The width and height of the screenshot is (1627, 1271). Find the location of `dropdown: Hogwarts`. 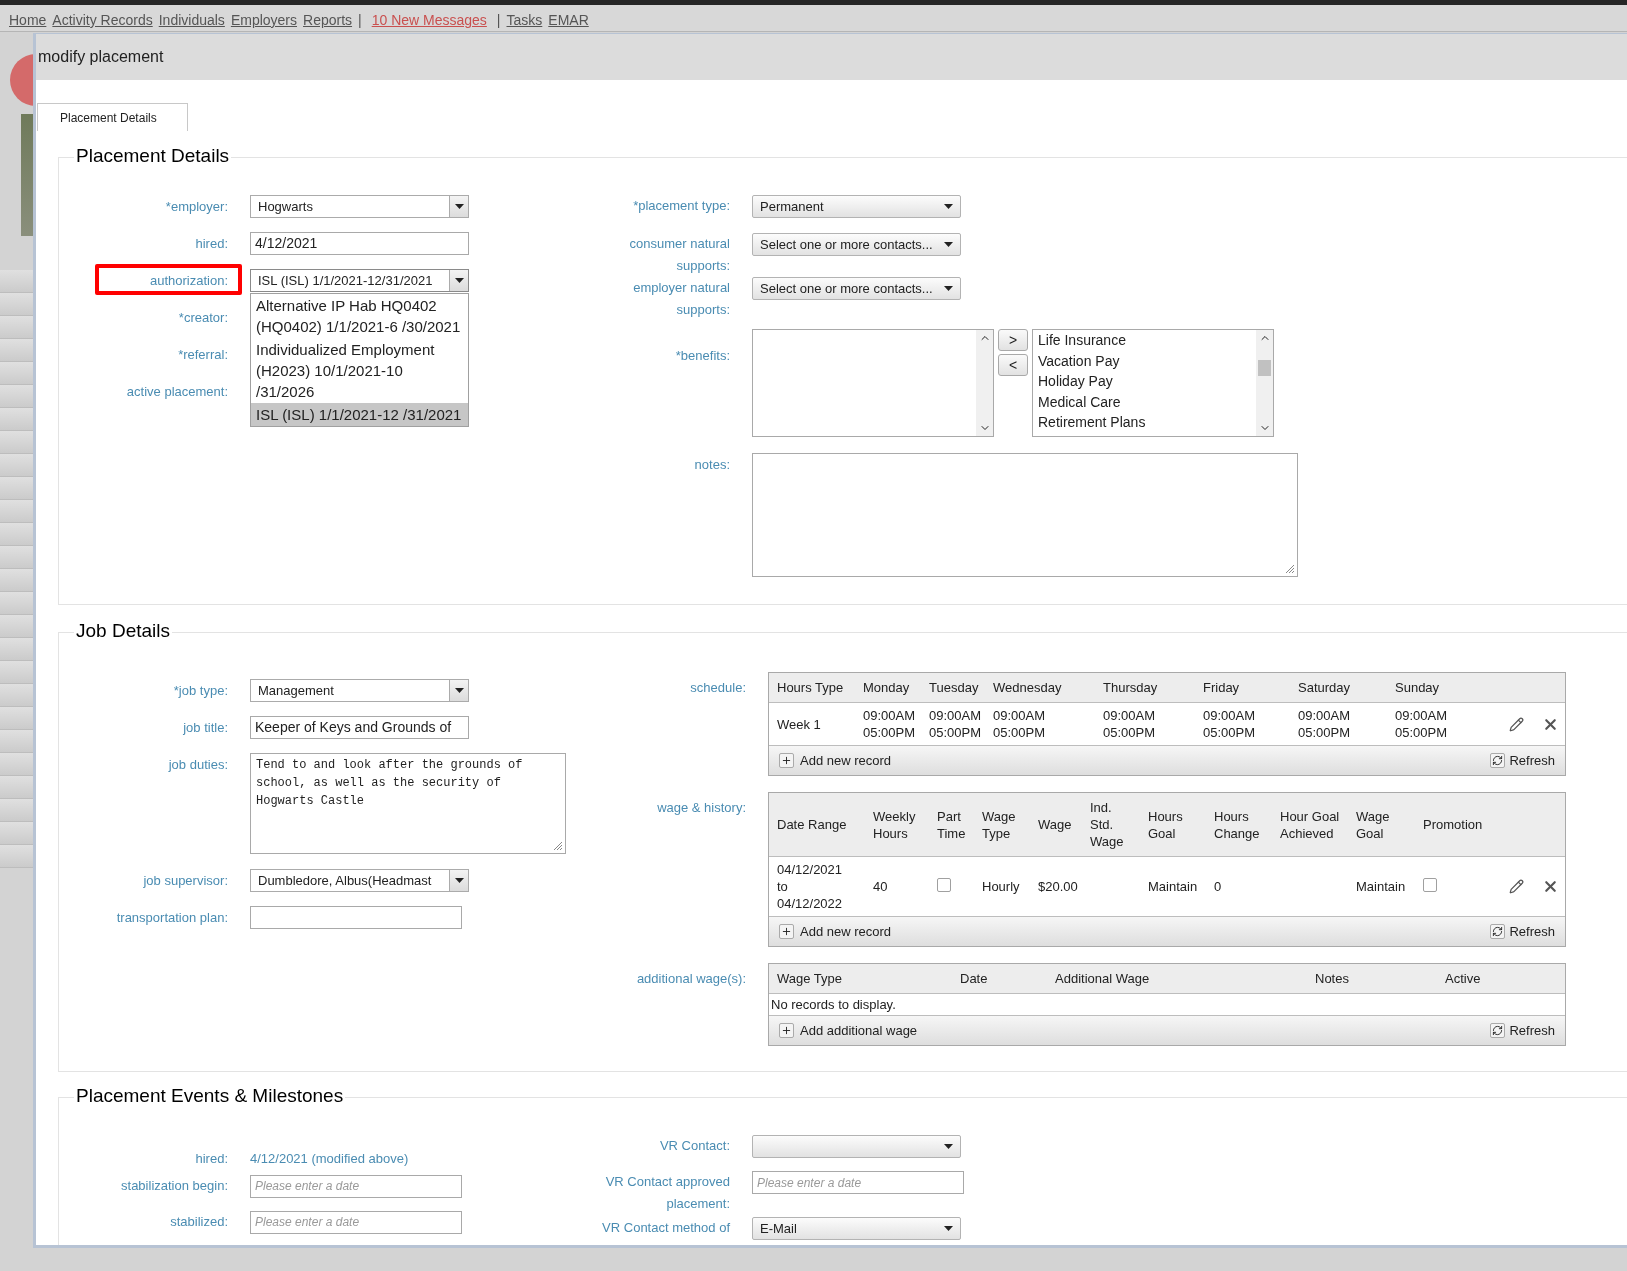

dropdown: Hogwarts is located at coordinates (359, 206).